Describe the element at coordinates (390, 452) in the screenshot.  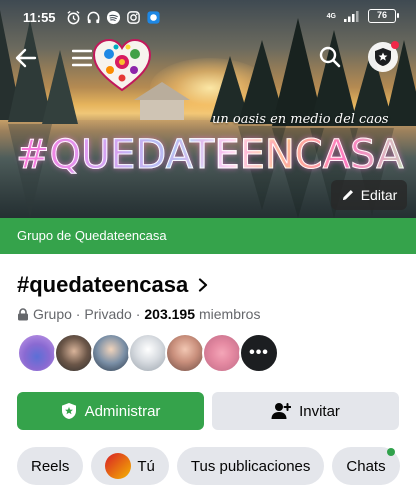
I see `chats-new-dot` at that location.